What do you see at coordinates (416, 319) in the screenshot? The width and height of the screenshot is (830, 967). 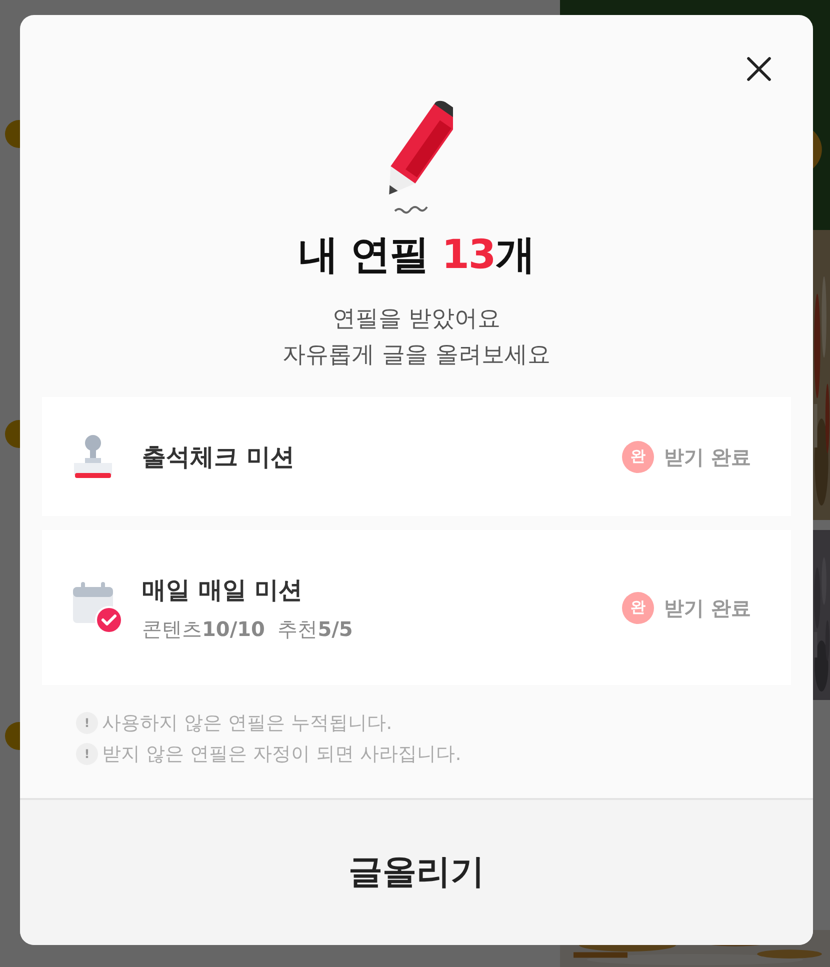 I see `subtitle-text: 연필을 받았어요` at bounding box center [416, 319].